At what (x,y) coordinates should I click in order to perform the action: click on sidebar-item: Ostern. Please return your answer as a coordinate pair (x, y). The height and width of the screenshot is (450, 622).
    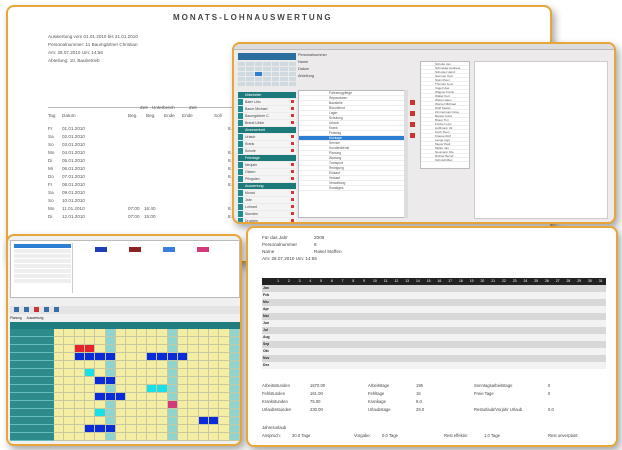
    Looking at the image, I should click on (267, 172).